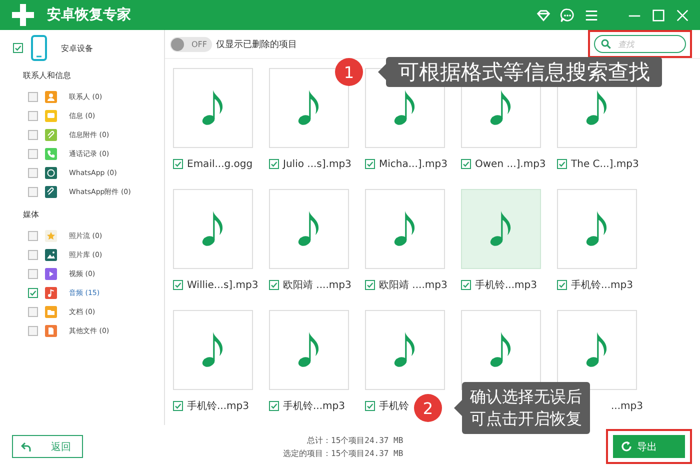 This screenshot has height=468, width=700. Describe the element at coordinates (26, 447) in the screenshot. I see `back-arrow-icon` at that location.